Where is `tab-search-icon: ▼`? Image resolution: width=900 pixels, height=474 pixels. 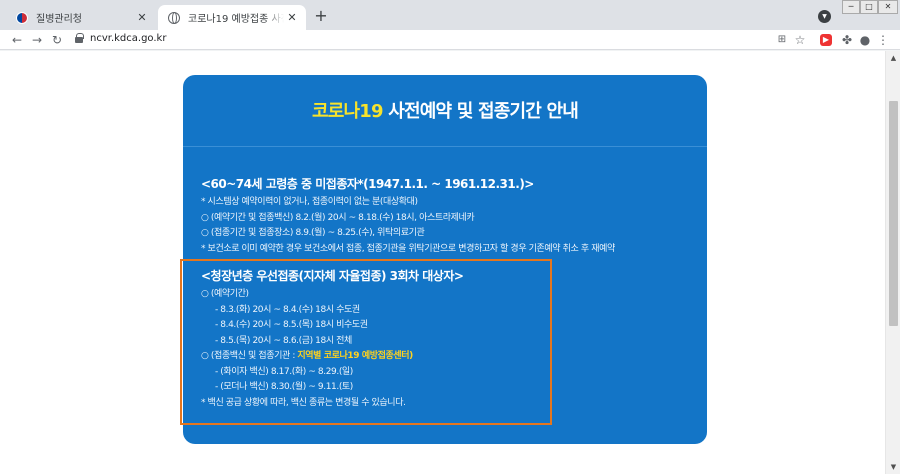
tab-search-icon: ▼ is located at coordinates (824, 16).